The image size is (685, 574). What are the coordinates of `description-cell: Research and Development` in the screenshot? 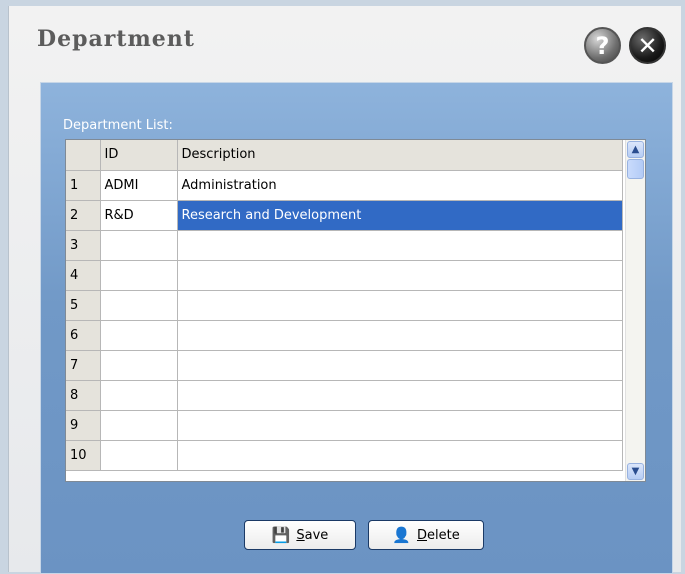 It's located at (400, 215).